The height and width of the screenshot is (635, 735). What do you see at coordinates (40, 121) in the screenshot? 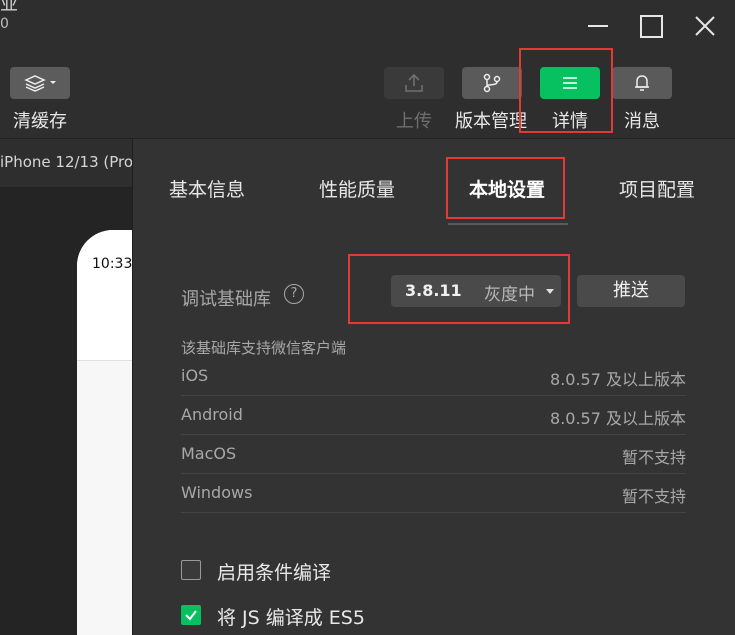
I see `clear-cache-label: 清缓存` at bounding box center [40, 121].